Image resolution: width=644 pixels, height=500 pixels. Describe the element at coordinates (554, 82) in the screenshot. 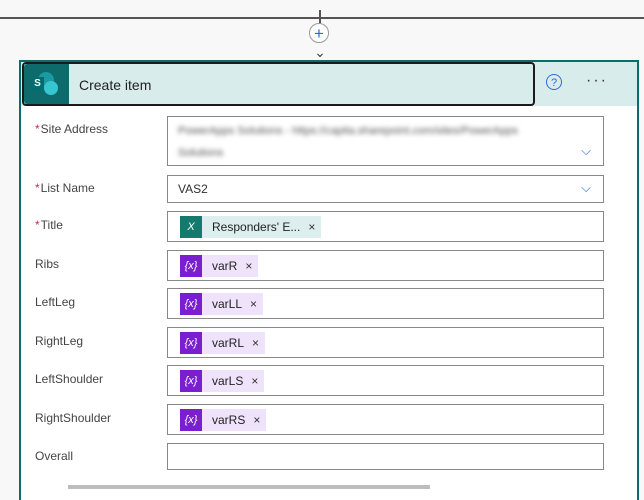

I see `help-icon: ?` at that location.